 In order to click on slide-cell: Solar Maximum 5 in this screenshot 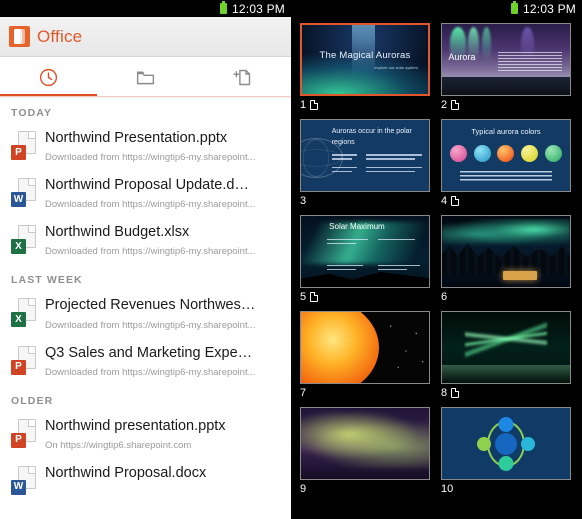, I will do `click(365, 259)`.